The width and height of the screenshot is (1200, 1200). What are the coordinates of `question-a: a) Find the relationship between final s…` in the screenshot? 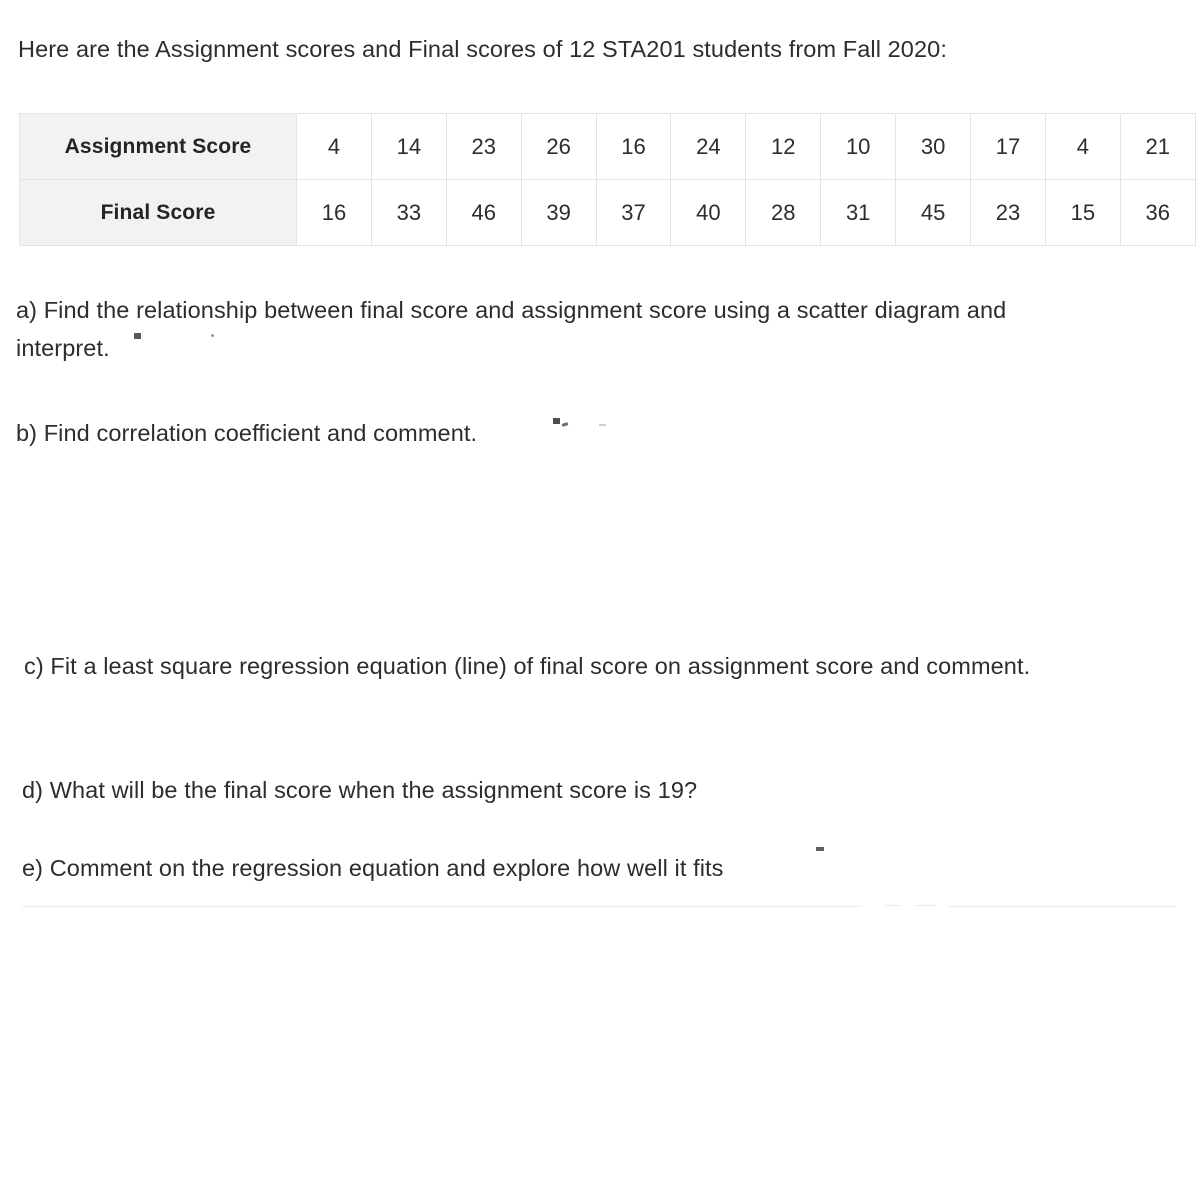 It's located at (596, 329).